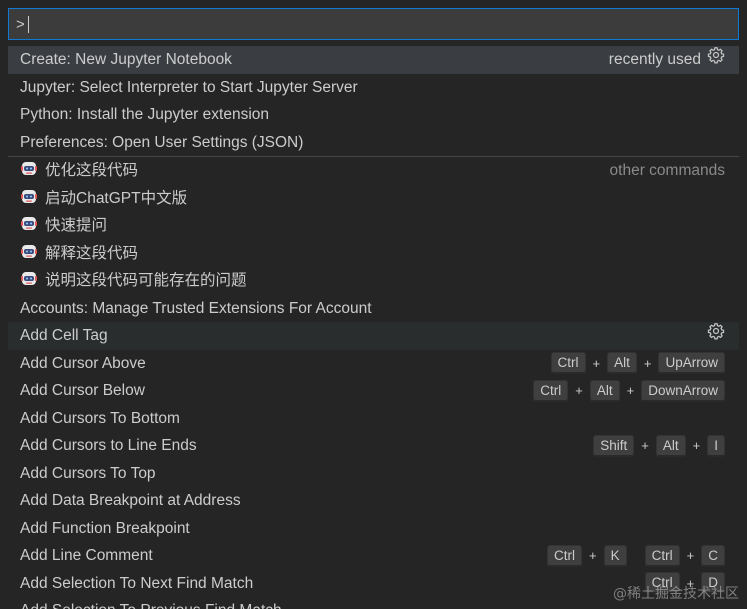 The image size is (747, 609). What do you see at coordinates (76, 225) in the screenshot?
I see `command-label: 快速提问` at bounding box center [76, 225].